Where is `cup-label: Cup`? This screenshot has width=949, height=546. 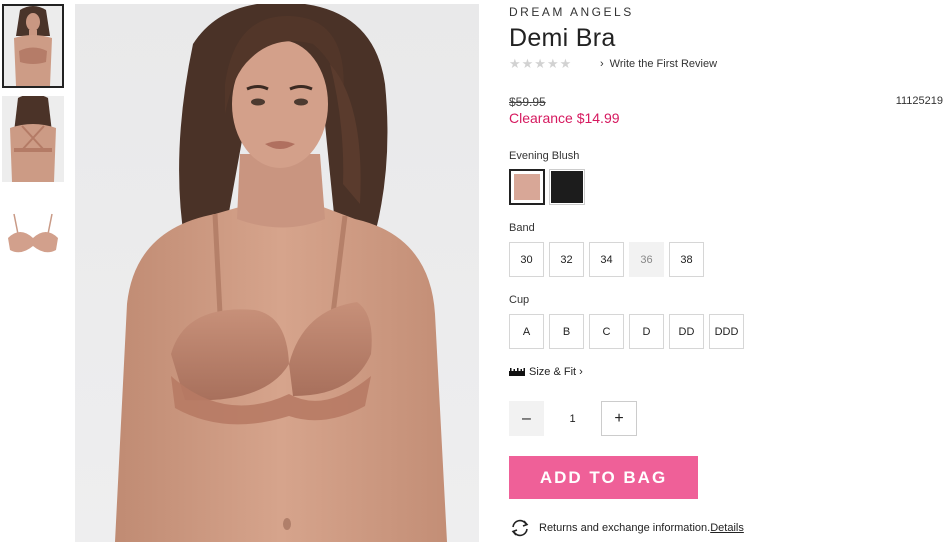 cup-label: Cup is located at coordinates (519, 300).